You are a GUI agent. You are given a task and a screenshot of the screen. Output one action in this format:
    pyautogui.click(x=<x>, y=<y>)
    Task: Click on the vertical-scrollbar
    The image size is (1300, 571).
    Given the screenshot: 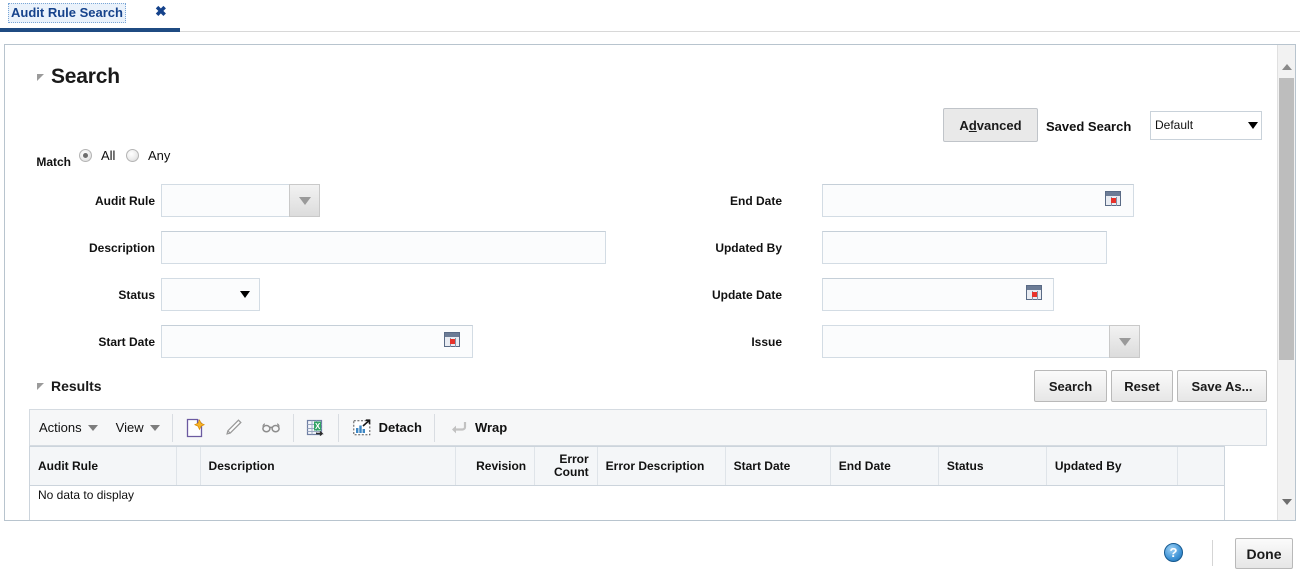 What is the action you would take?
    pyautogui.click(x=1286, y=282)
    